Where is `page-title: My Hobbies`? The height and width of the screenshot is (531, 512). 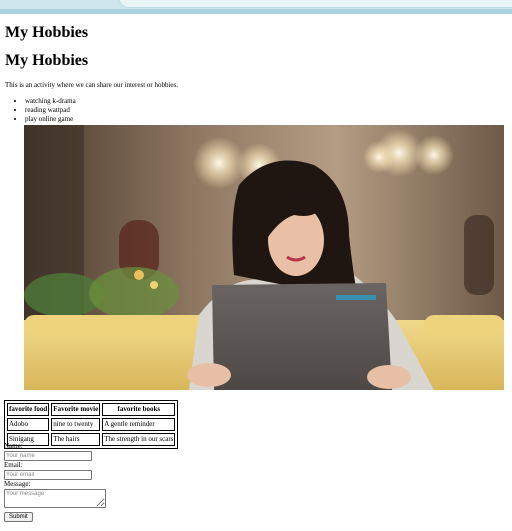
page-title: My Hobbies is located at coordinates (47, 32).